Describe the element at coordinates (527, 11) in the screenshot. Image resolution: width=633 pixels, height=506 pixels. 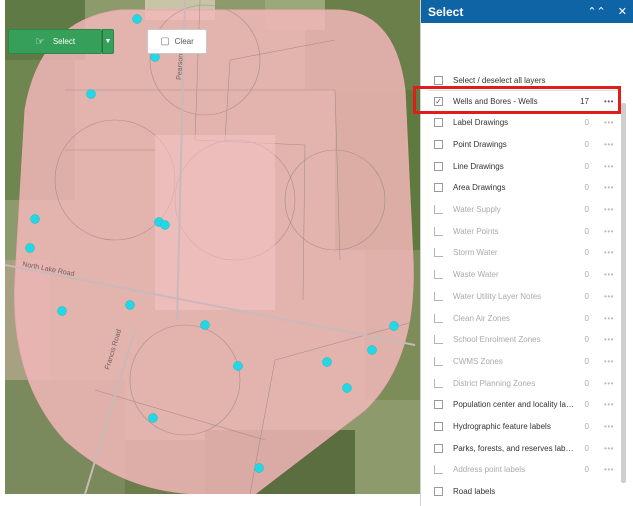
I see `panel-header: Select ⌃⌃ ✕` at that location.